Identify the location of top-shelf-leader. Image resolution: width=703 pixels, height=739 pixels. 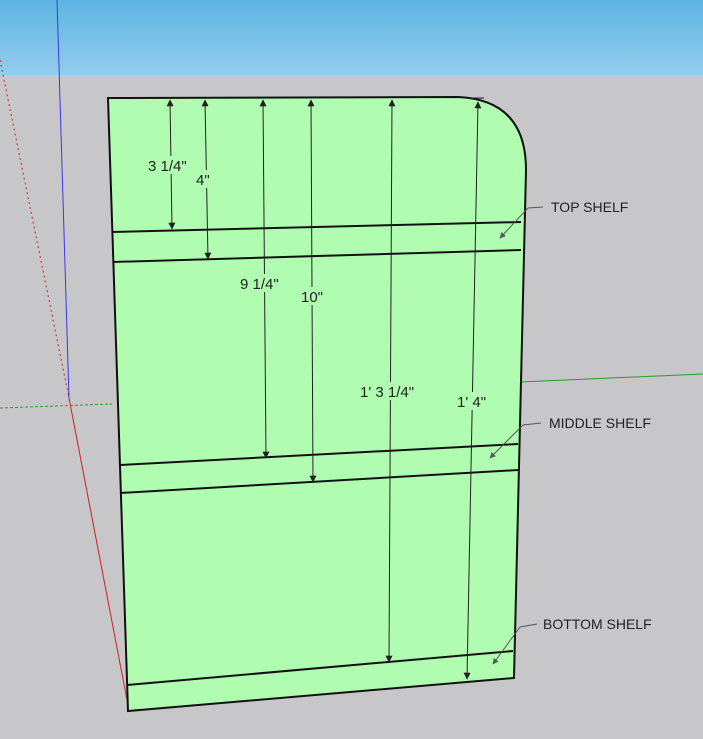
(535, 207).